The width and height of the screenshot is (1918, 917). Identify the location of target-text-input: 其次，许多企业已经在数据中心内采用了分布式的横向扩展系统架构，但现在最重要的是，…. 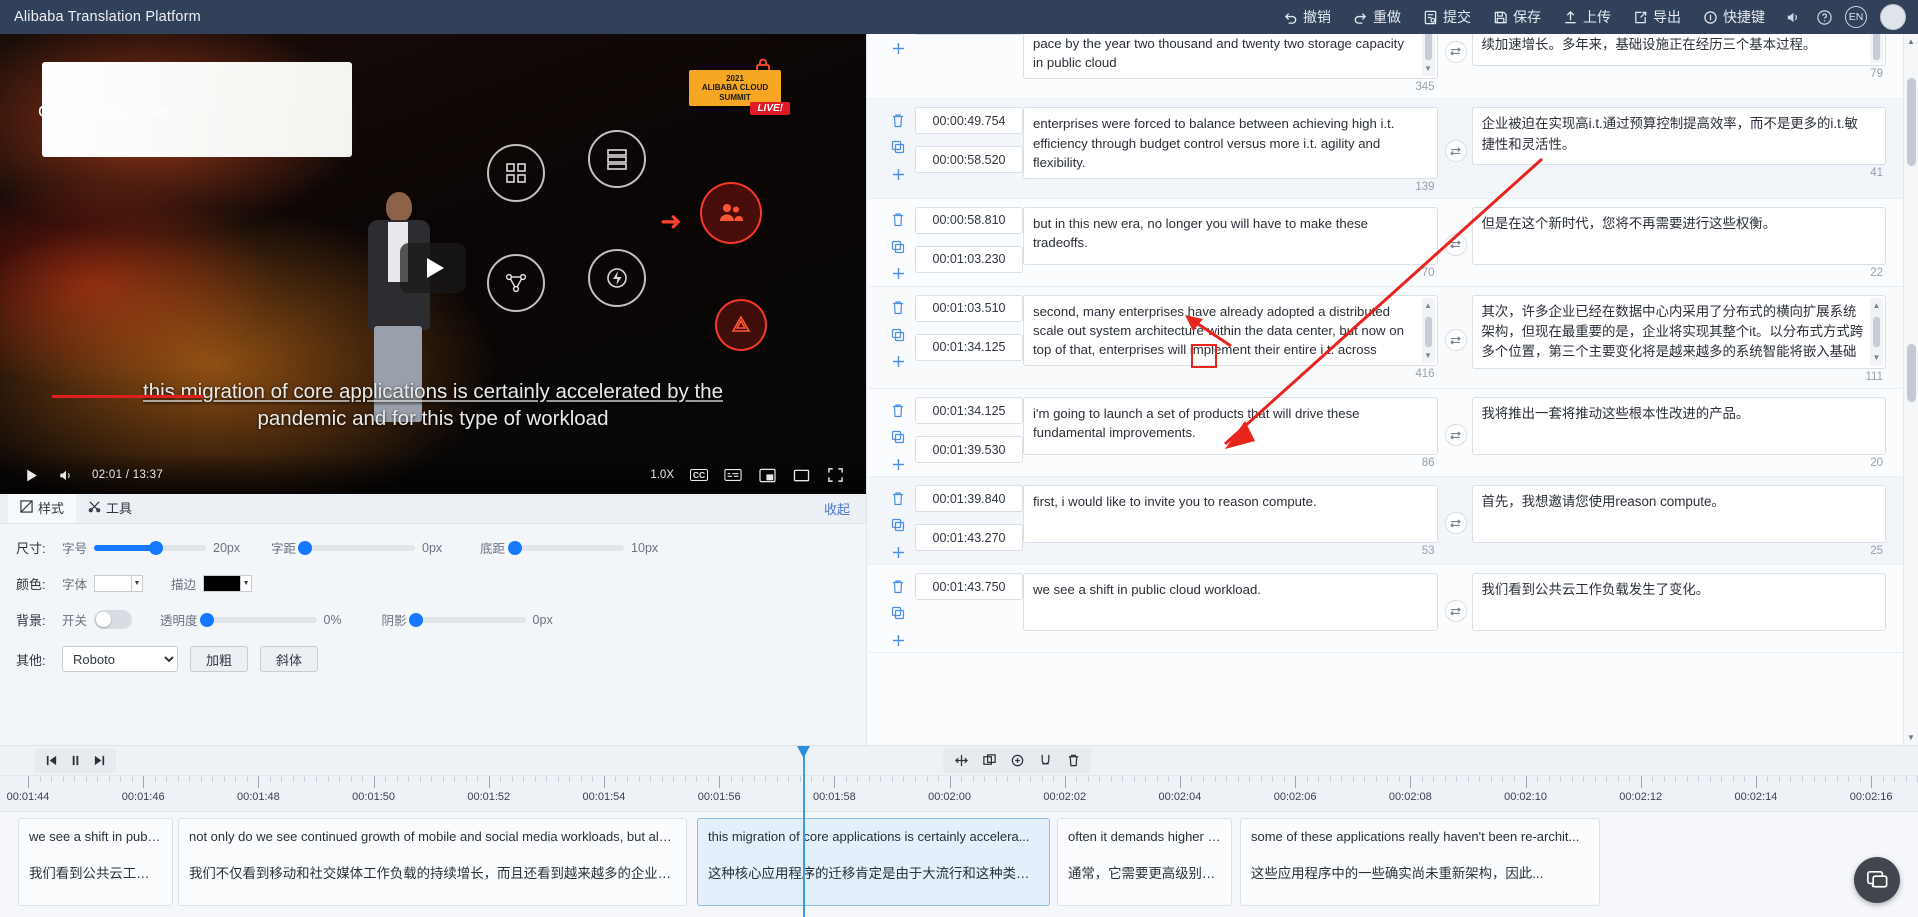
(1678, 332).